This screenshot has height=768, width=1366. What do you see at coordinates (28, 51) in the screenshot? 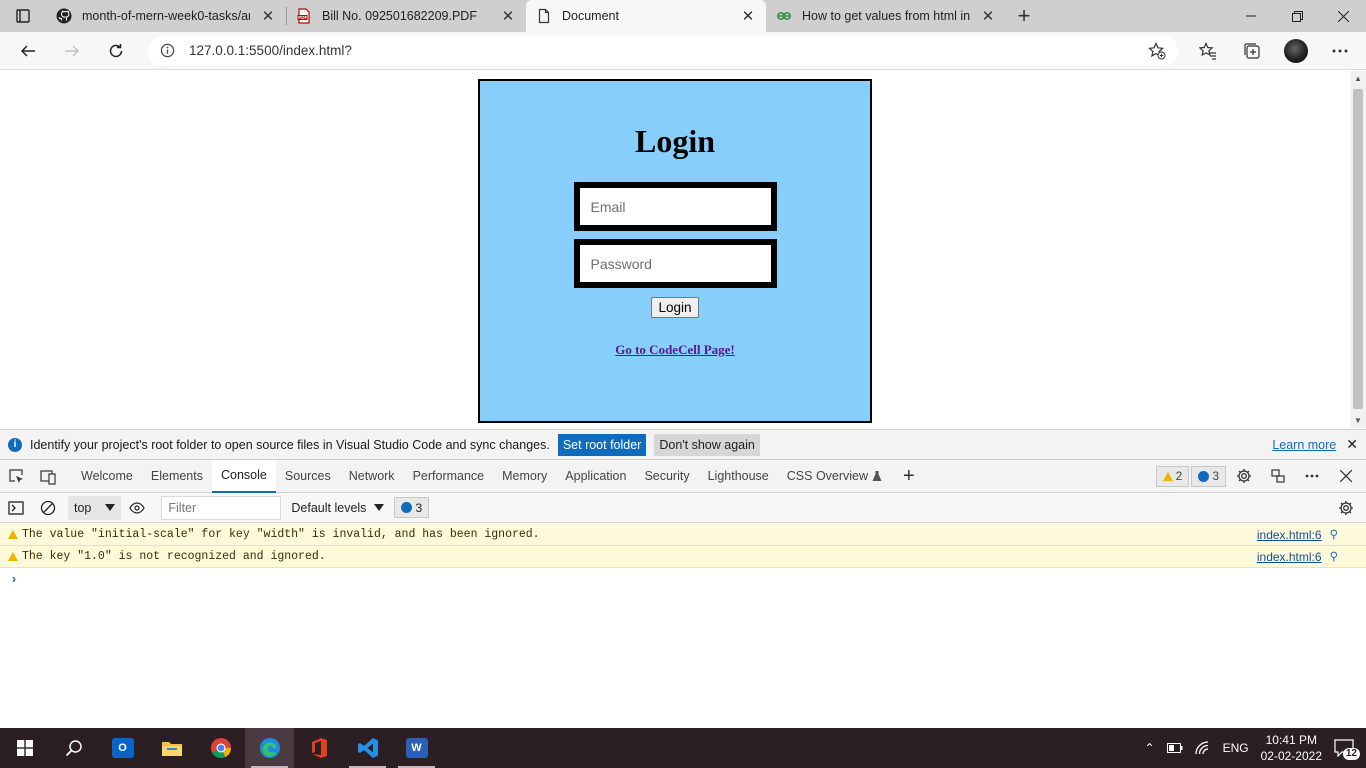
I see `back-button` at bounding box center [28, 51].